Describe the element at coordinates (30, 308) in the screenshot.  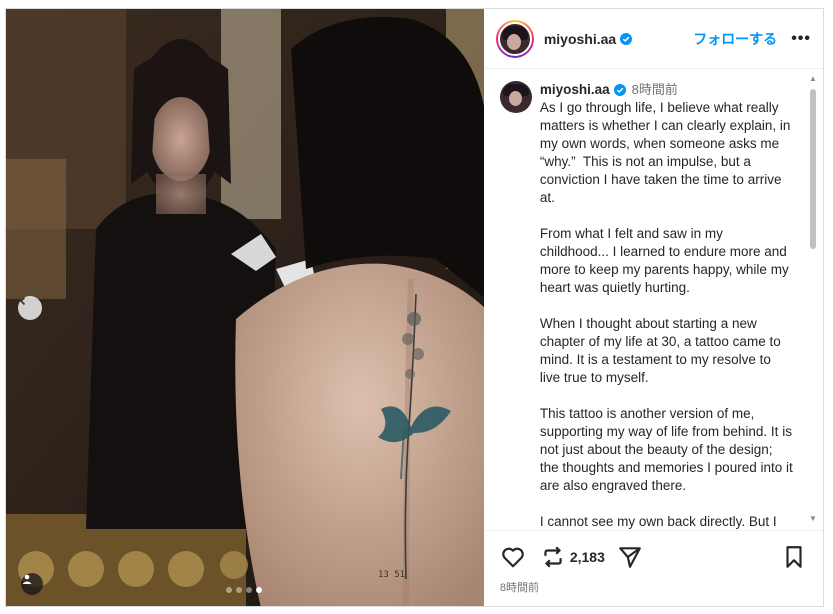
I see `previous-image-button` at that location.